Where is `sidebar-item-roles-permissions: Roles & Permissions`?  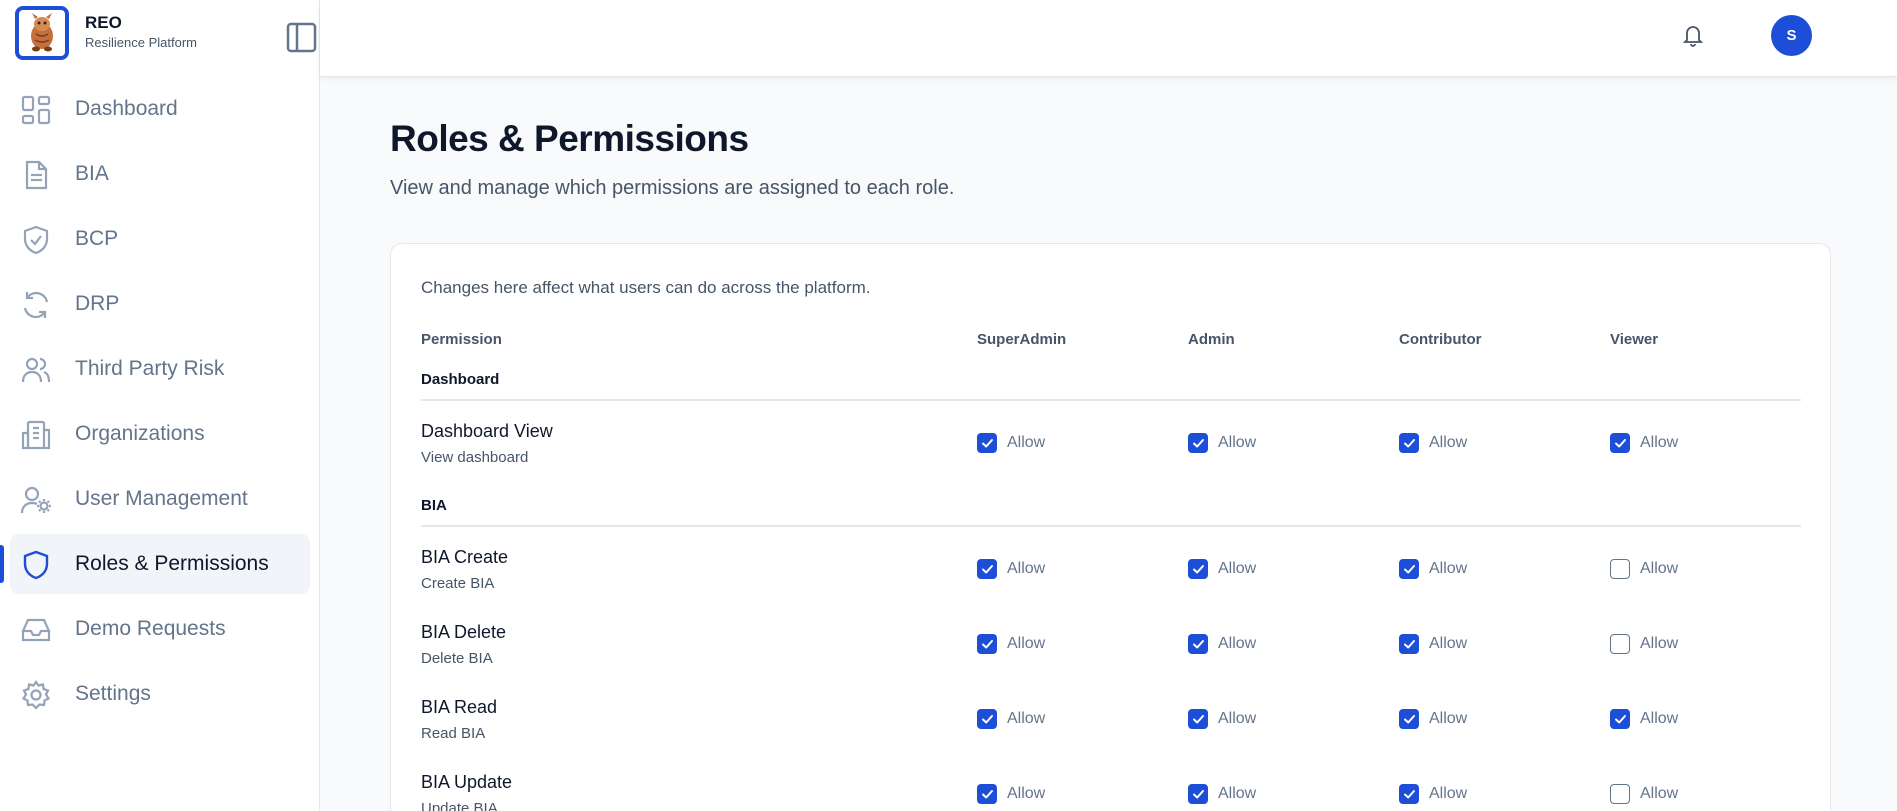 sidebar-item-roles-permissions: Roles & Permissions is located at coordinates (155, 564).